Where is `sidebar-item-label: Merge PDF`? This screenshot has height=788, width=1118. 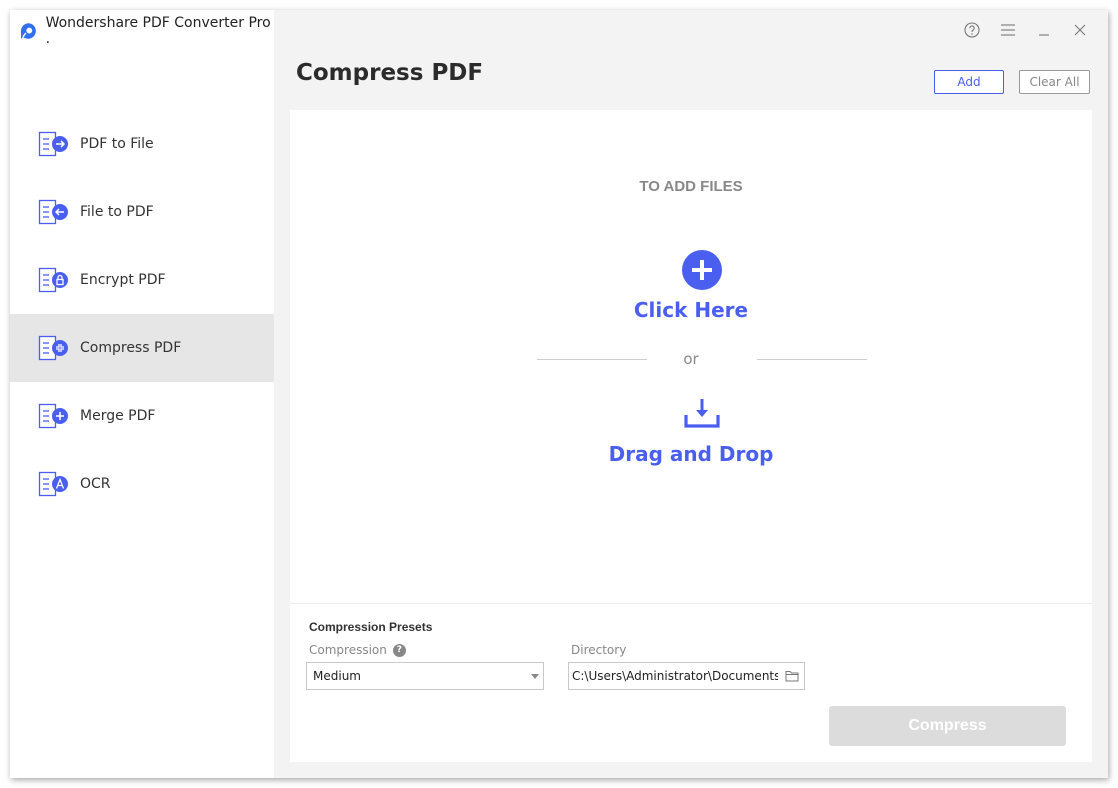
sidebar-item-label: Merge PDF is located at coordinates (118, 416).